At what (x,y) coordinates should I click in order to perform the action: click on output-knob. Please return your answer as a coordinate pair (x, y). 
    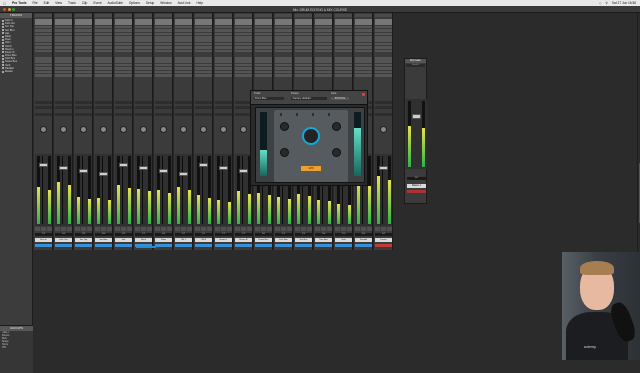
    Looking at the image, I should click on (336, 126).